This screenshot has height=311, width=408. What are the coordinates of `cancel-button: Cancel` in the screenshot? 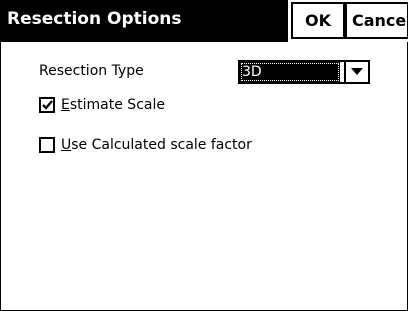 It's located at (376, 20).